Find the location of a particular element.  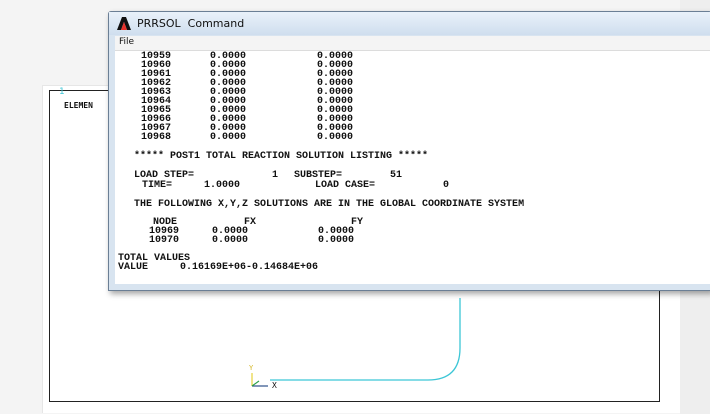

triad-z-axis is located at coordinates (255, 383).